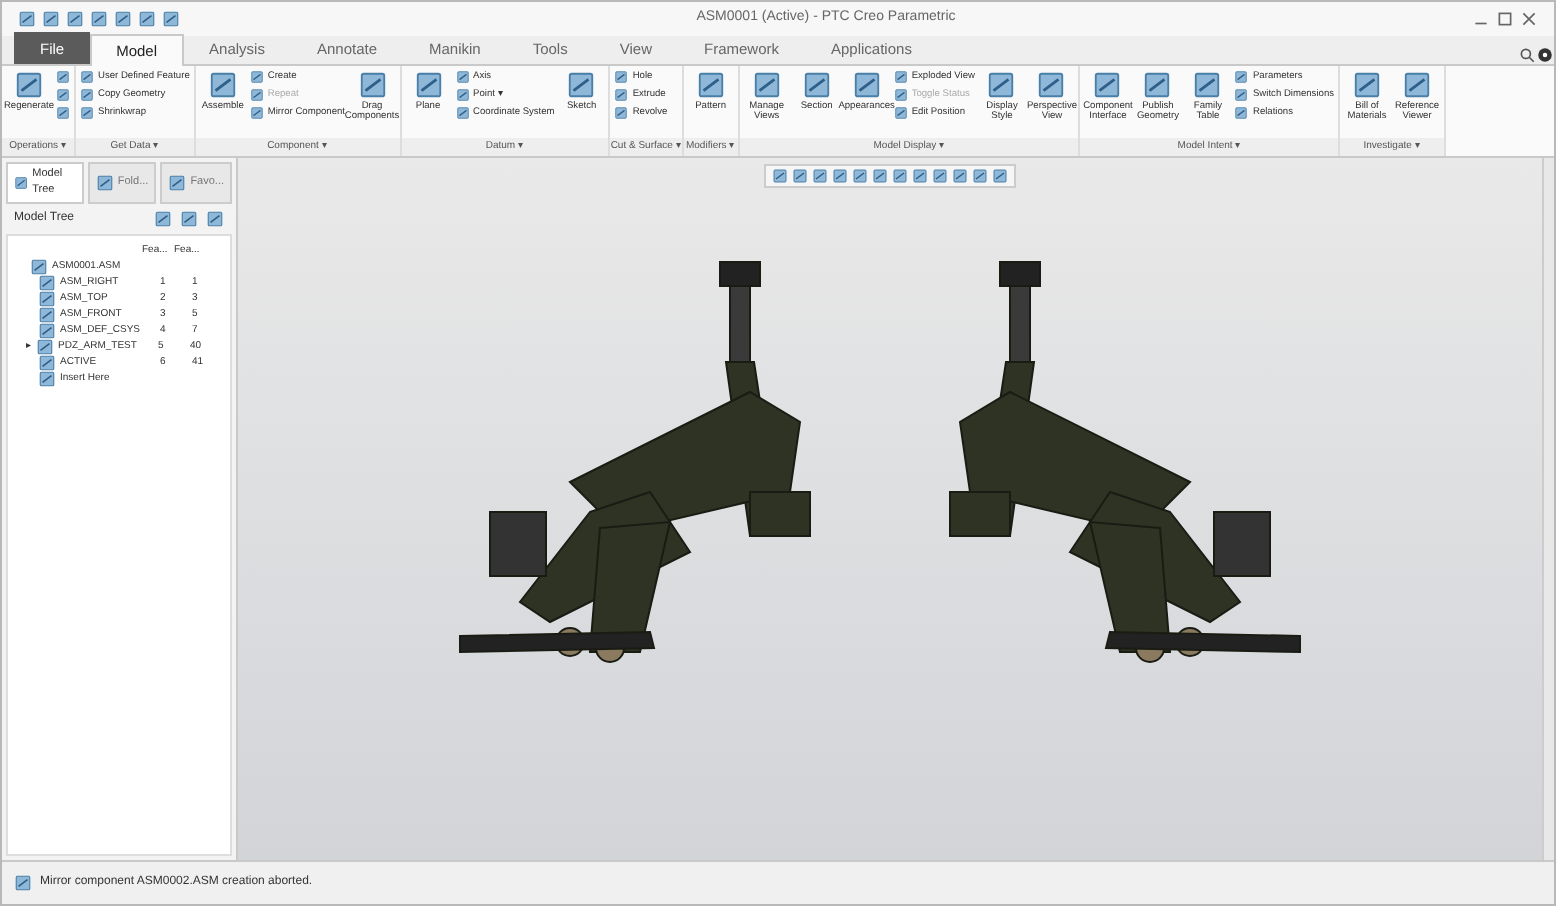 The height and width of the screenshot is (906, 1556). Describe the element at coordinates (1545, 55) in the screenshot. I see `help-icon` at that location.